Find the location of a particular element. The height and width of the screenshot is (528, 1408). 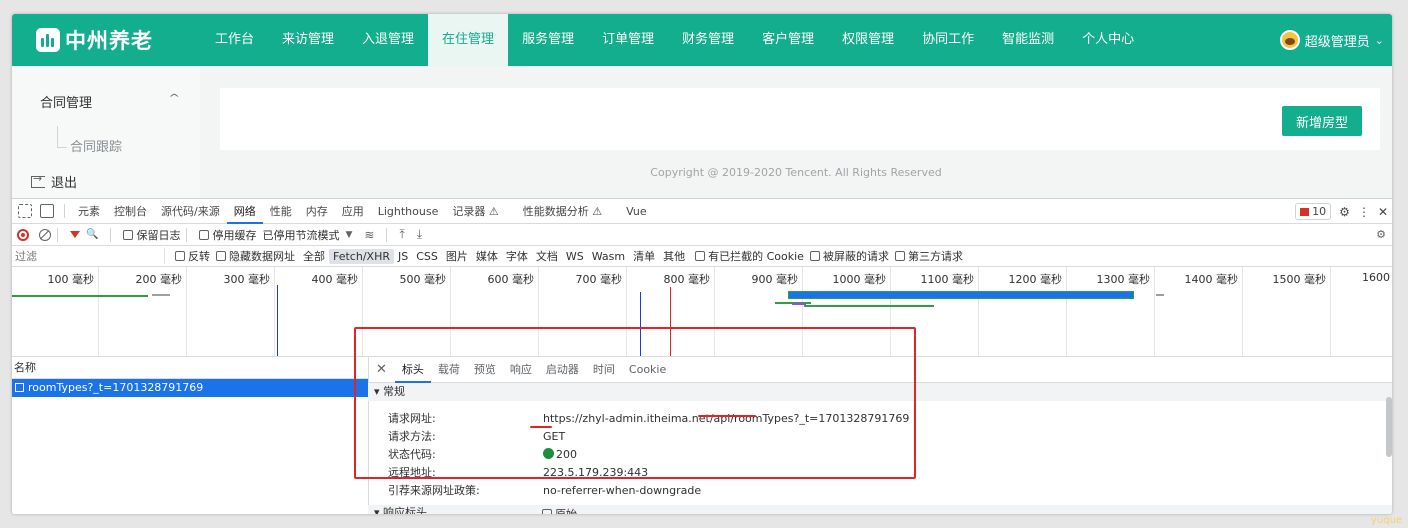

throttle-caret-icon: ▼ is located at coordinates (348, 235).